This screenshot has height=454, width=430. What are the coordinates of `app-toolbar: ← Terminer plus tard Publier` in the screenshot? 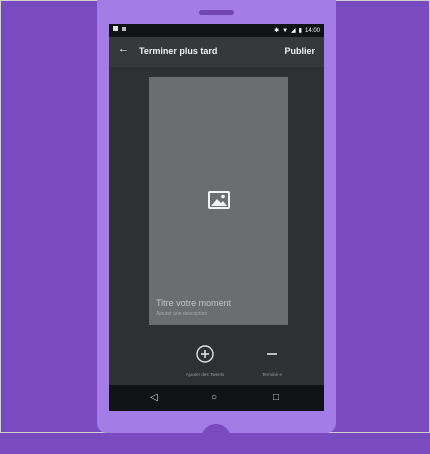 It's located at (216, 52).